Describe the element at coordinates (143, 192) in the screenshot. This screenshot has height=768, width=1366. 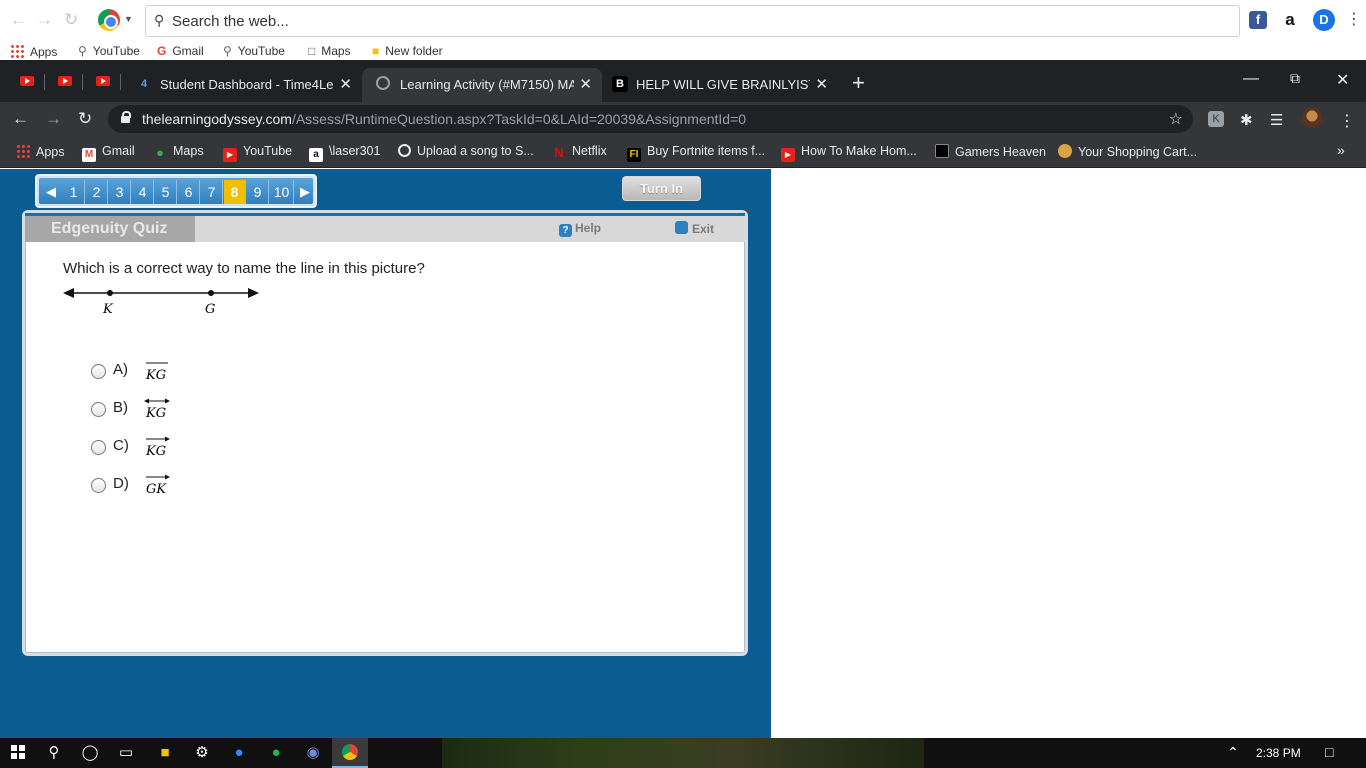
I see `question-button-4: 4` at that location.